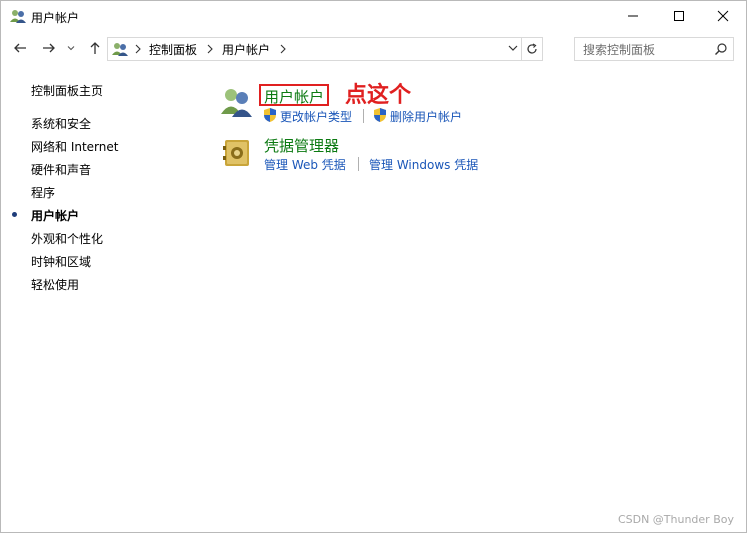  Describe the element at coordinates (74, 146) in the screenshot. I see `nav-network-internet: 网络和 Internet` at that location.